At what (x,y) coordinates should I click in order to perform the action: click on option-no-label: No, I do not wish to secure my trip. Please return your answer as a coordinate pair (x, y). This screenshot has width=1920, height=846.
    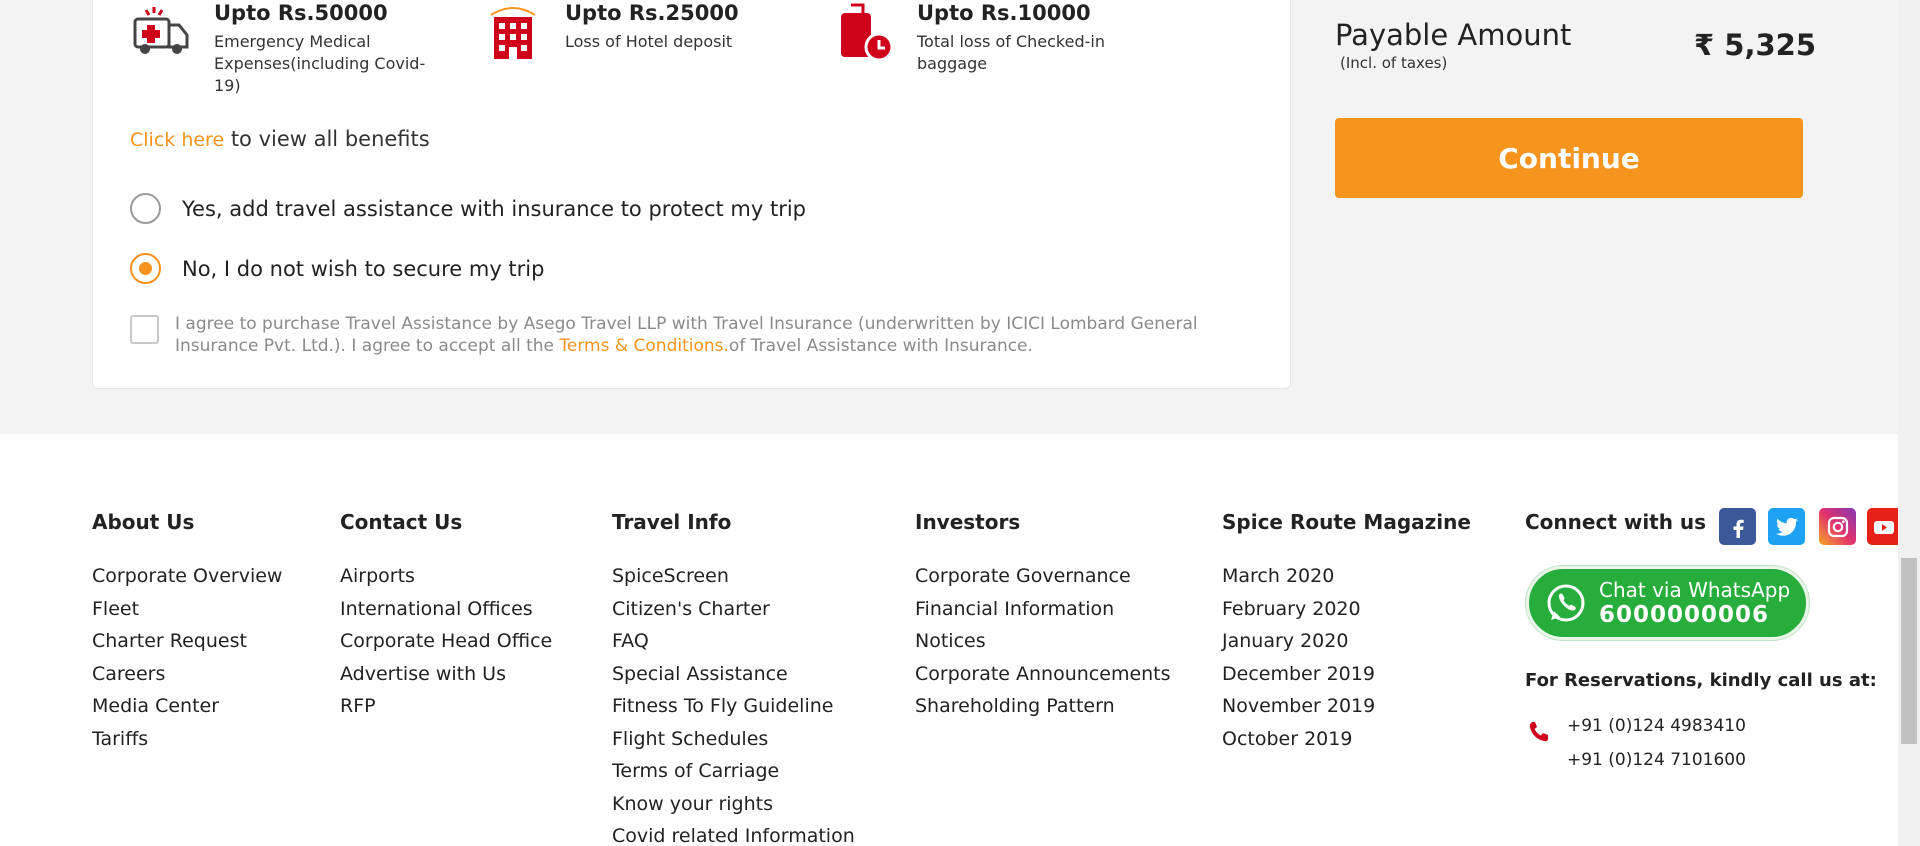
    Looking at the image, I should click on (363, 268).